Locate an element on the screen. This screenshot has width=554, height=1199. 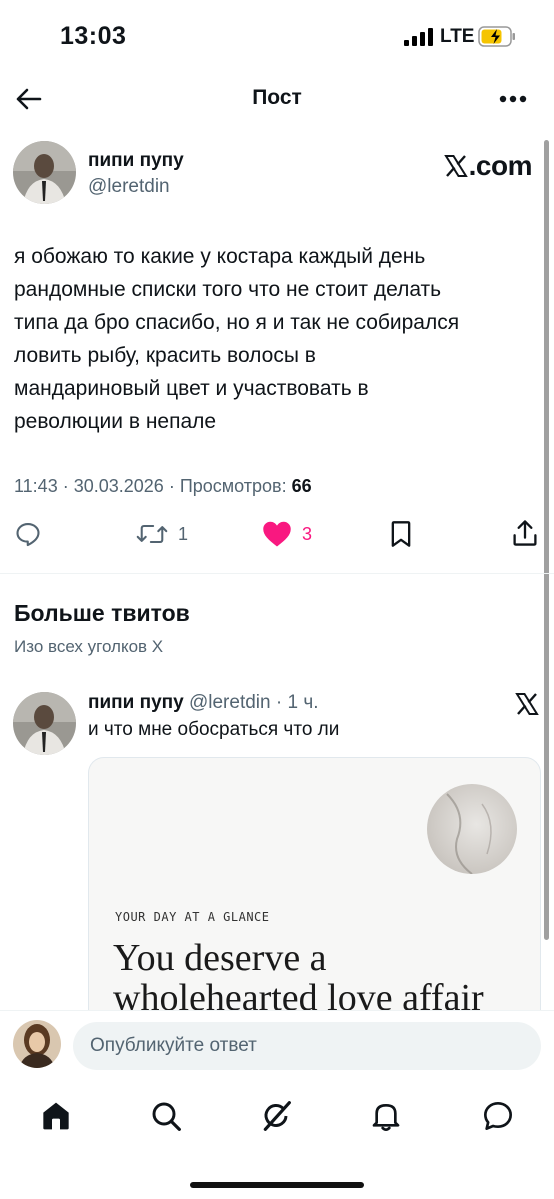
related-author-handle: @leretdin is located at coordinates (230, 702).